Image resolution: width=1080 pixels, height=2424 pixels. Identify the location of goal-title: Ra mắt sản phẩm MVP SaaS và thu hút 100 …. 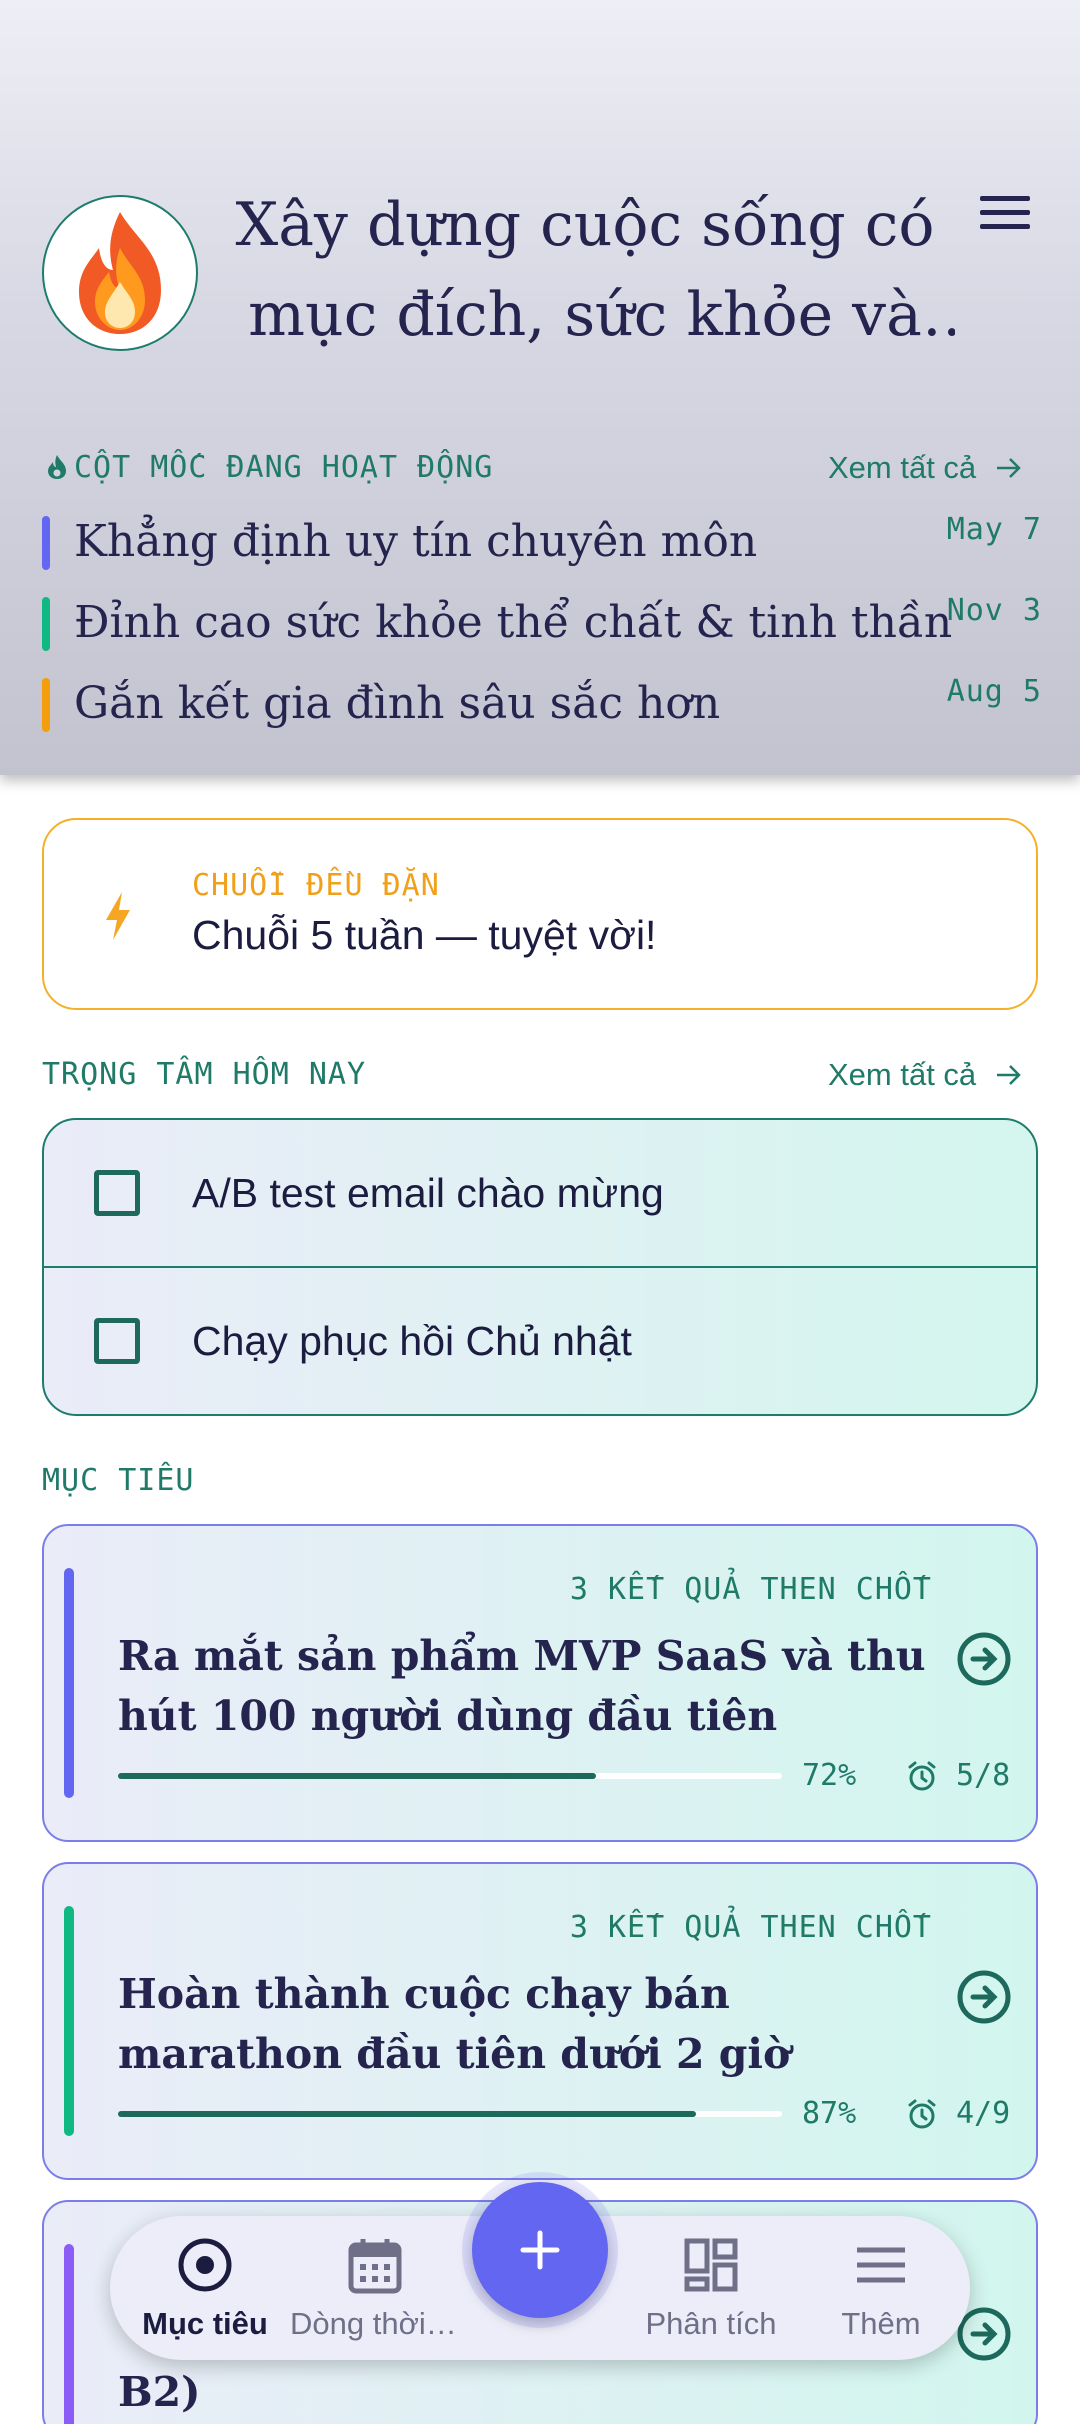
(522, 1686).